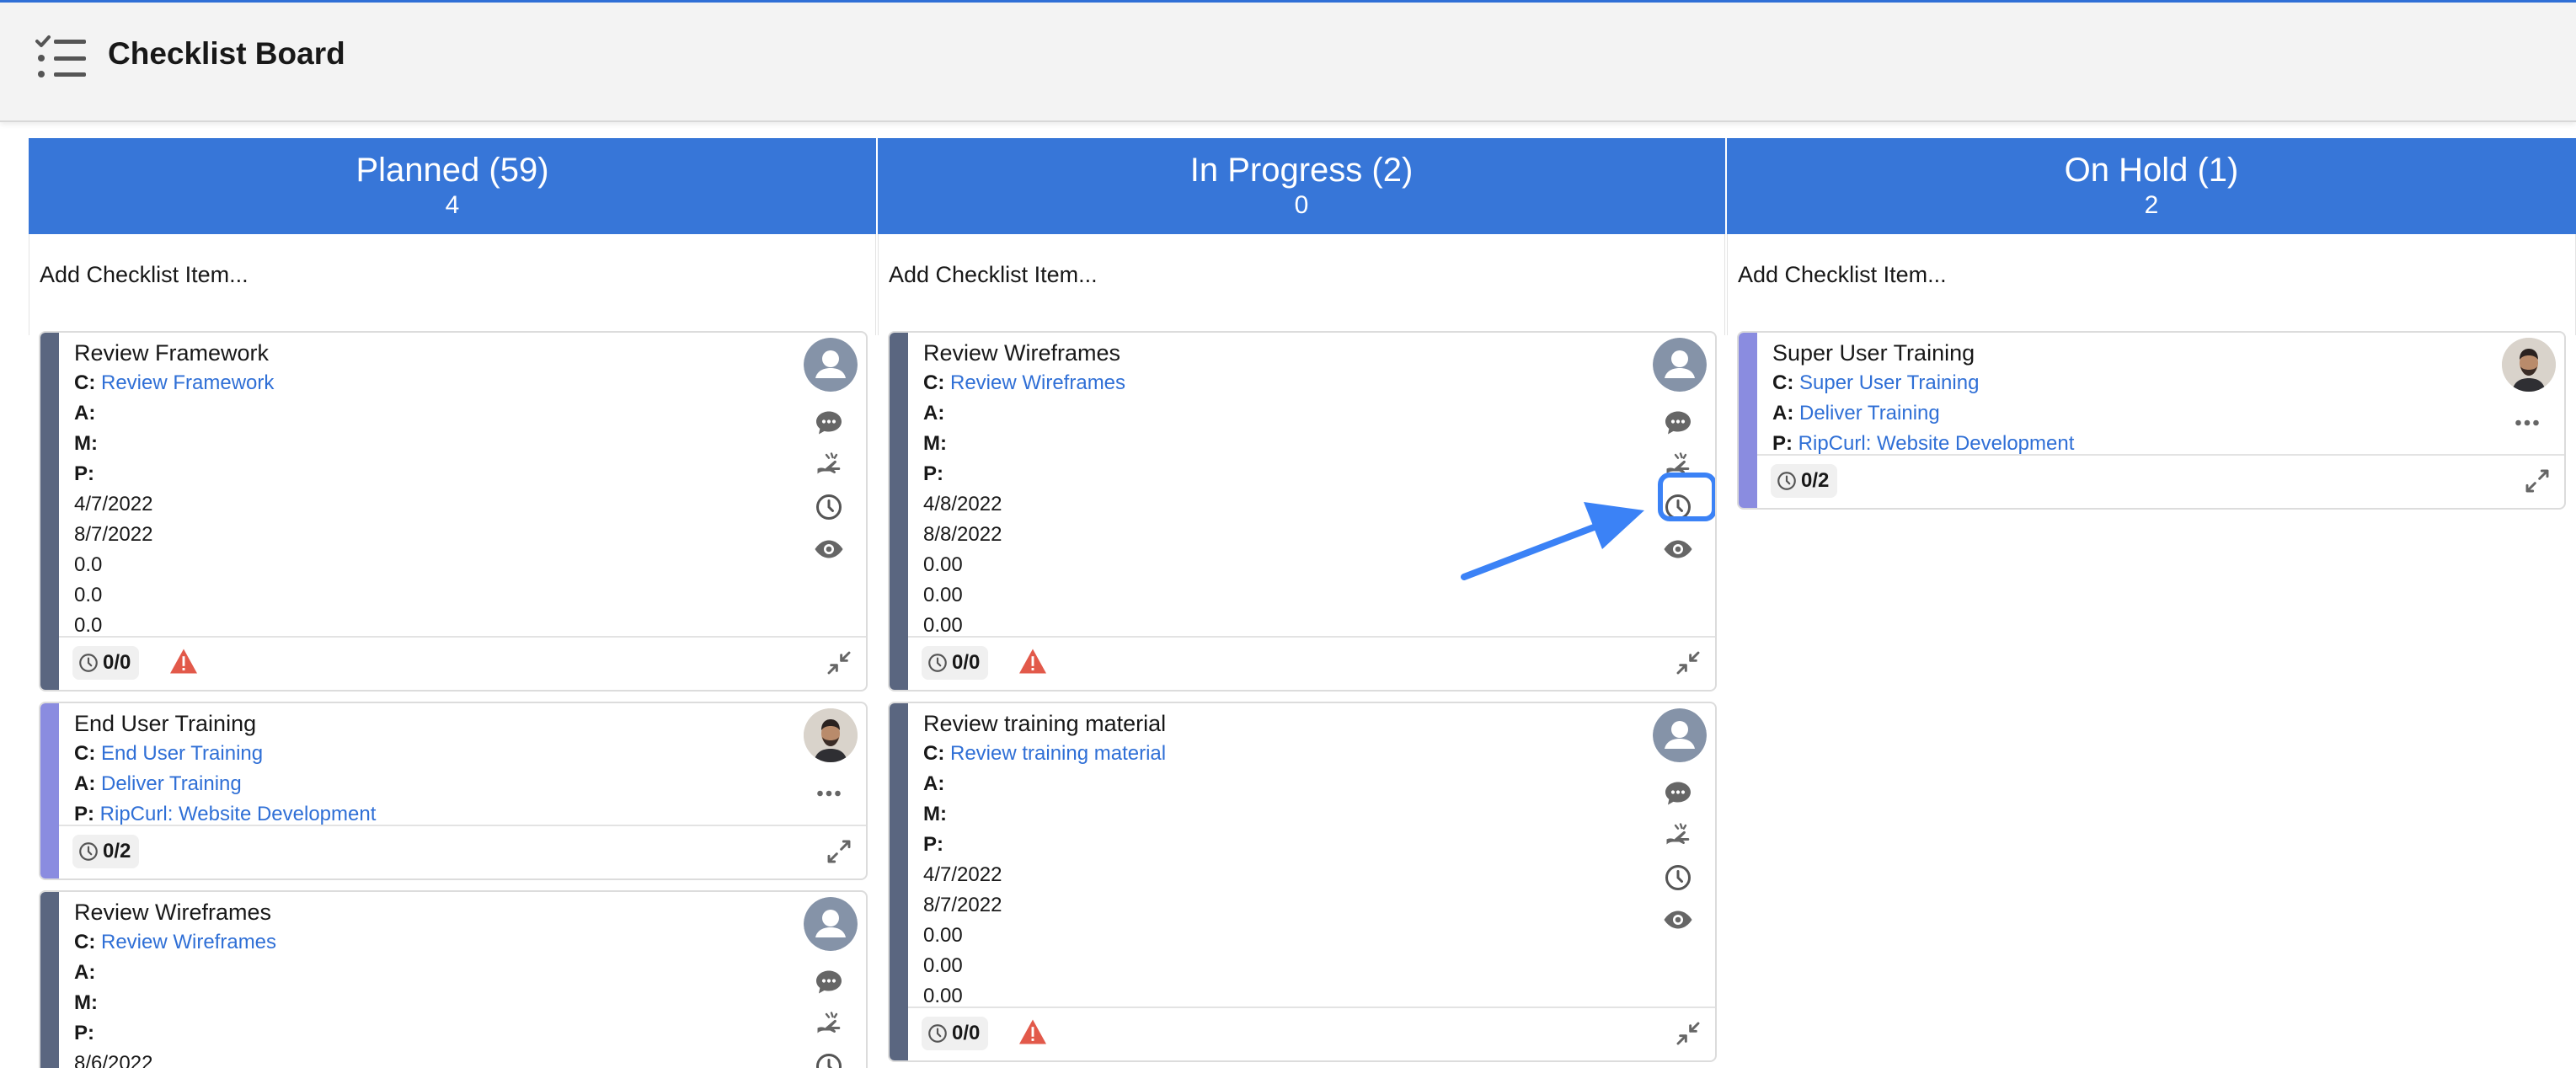 Image resolution: width=2576 pixels, height=1068 pixels. I want to click on checklist-card: Super User Training C, so click(2151, 420).